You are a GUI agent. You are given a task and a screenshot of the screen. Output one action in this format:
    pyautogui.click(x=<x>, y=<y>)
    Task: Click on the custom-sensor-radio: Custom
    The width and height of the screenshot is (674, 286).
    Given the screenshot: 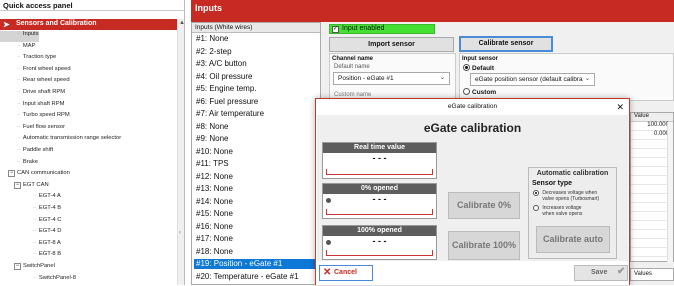 What is the action you would take?
    pyautogui.click(x=479, y=92)
    